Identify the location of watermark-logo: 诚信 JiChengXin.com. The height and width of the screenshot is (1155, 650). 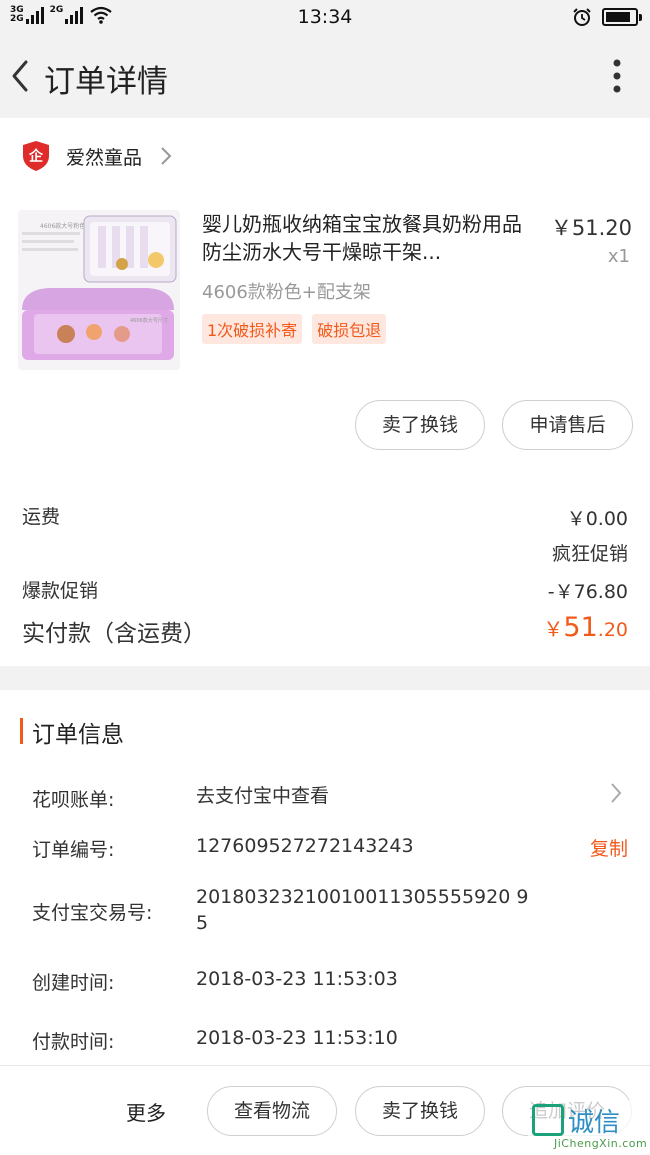
(588, 1126).